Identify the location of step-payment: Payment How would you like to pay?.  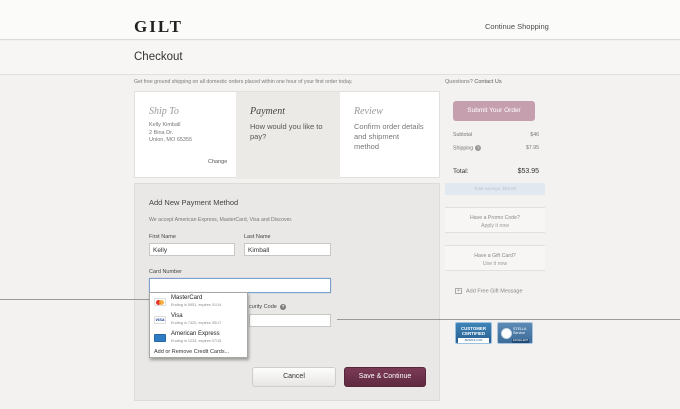
(288, 135).